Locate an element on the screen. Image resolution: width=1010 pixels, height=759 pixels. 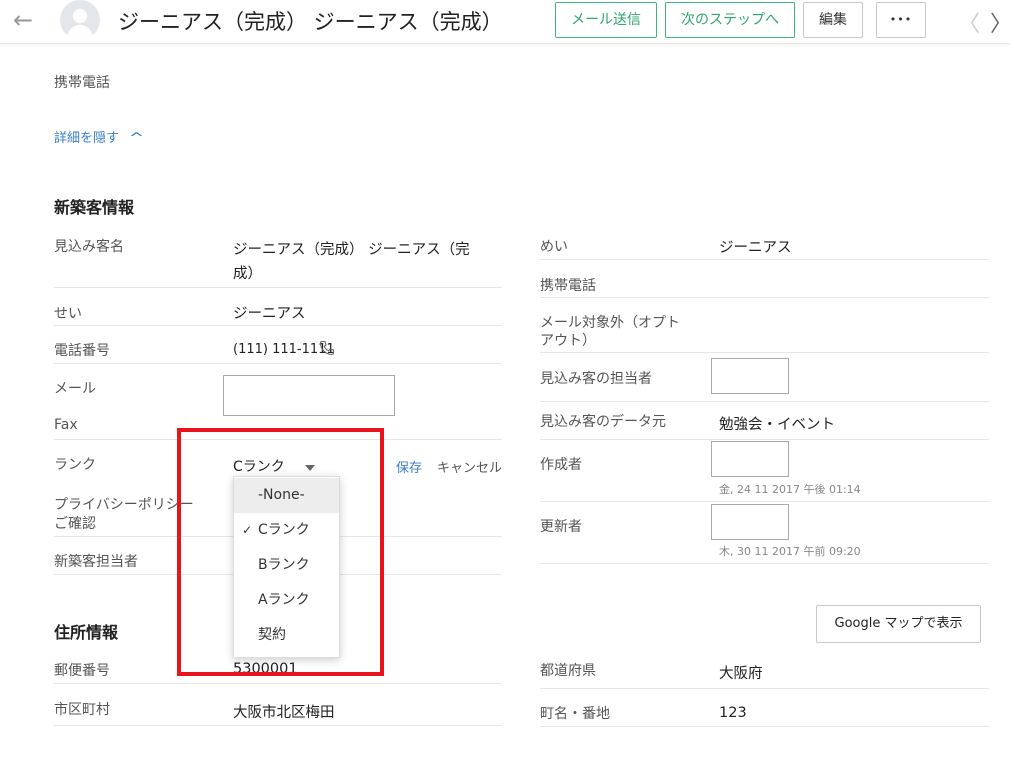
back-arrow-icon: ← is located at coordinates (23, 20).